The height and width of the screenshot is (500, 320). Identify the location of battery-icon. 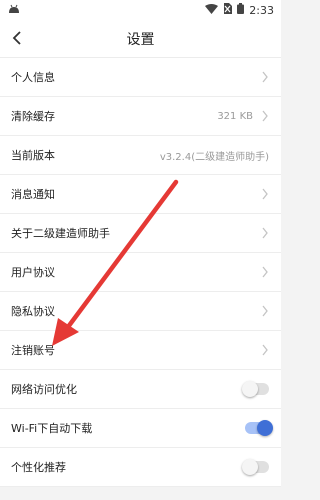
(241, 10).